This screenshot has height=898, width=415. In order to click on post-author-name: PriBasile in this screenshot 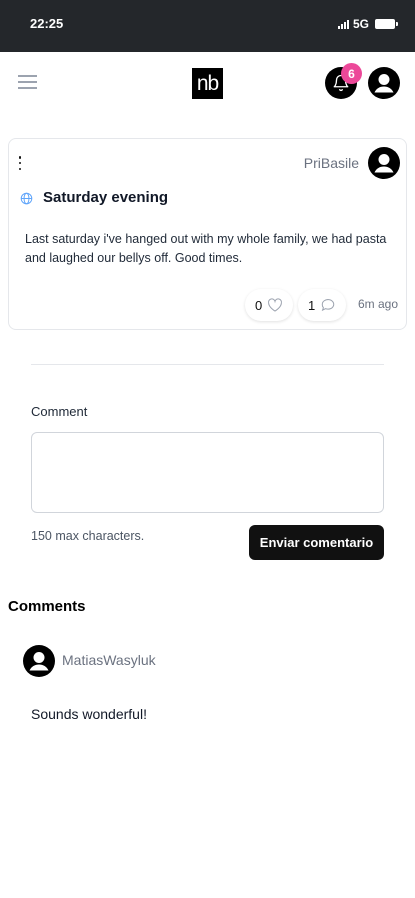, I will do `click(331, 163)`.